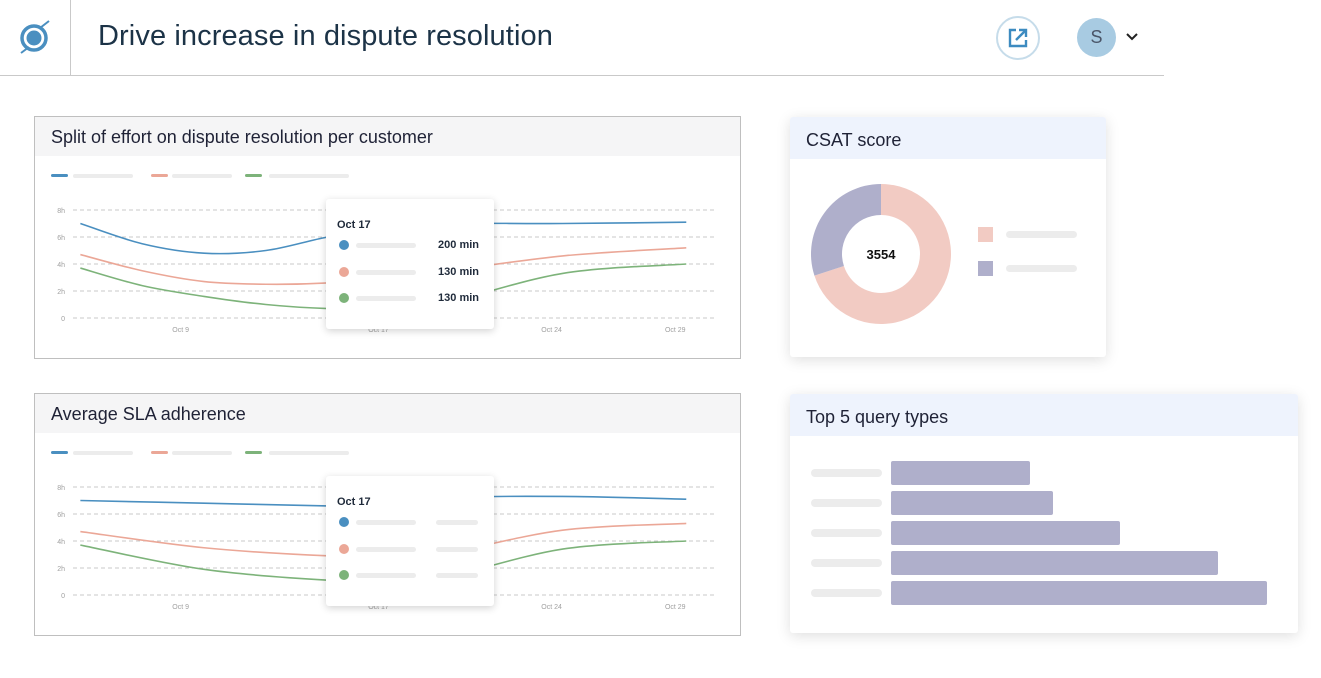 Image resolution: width=1321 pixels, height=678 pixels. I want to click on external-link-icon, so click(1018, 38).